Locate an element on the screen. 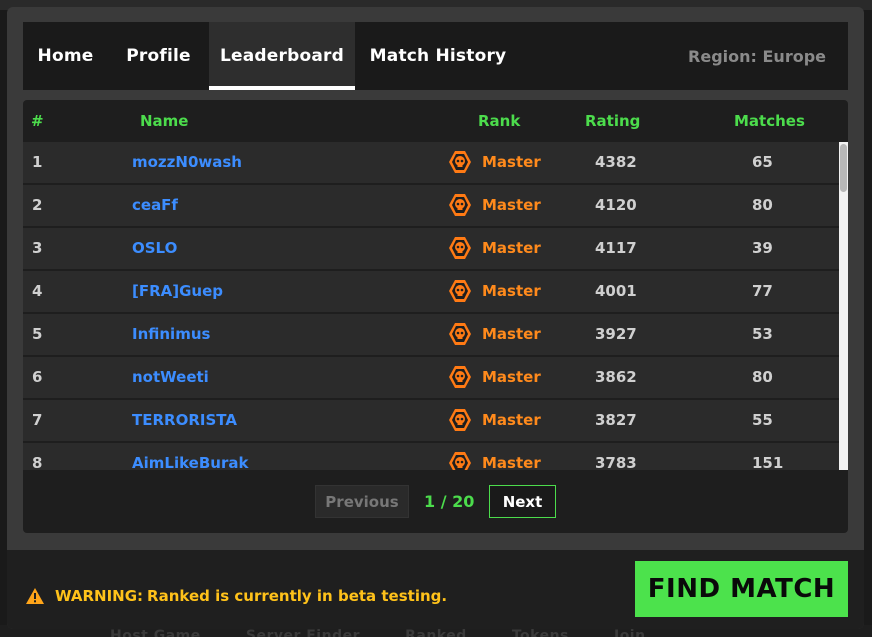 The height and width of the screenshot is (637, 872). table-row: 3 OSLO Master 4117 39 is located at coordinates (431, 248).